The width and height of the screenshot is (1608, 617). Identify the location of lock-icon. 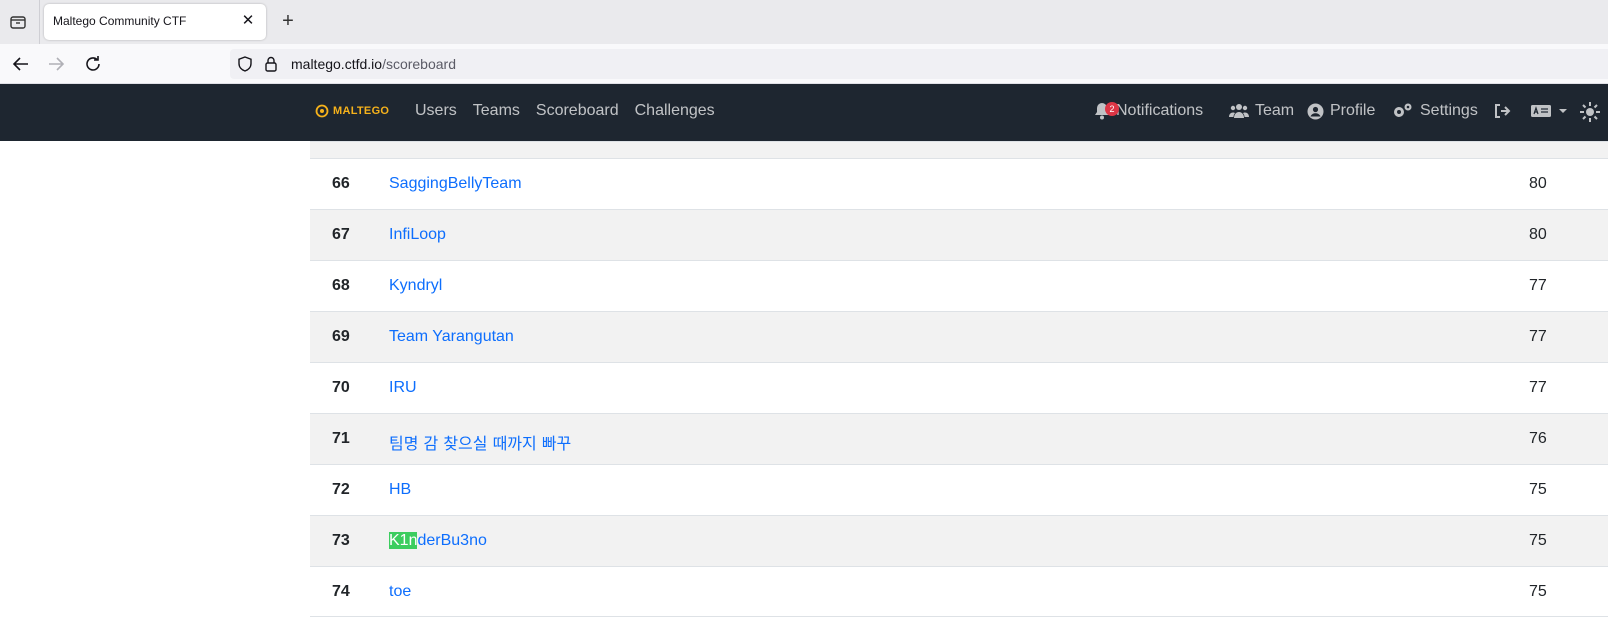
(271, 64).